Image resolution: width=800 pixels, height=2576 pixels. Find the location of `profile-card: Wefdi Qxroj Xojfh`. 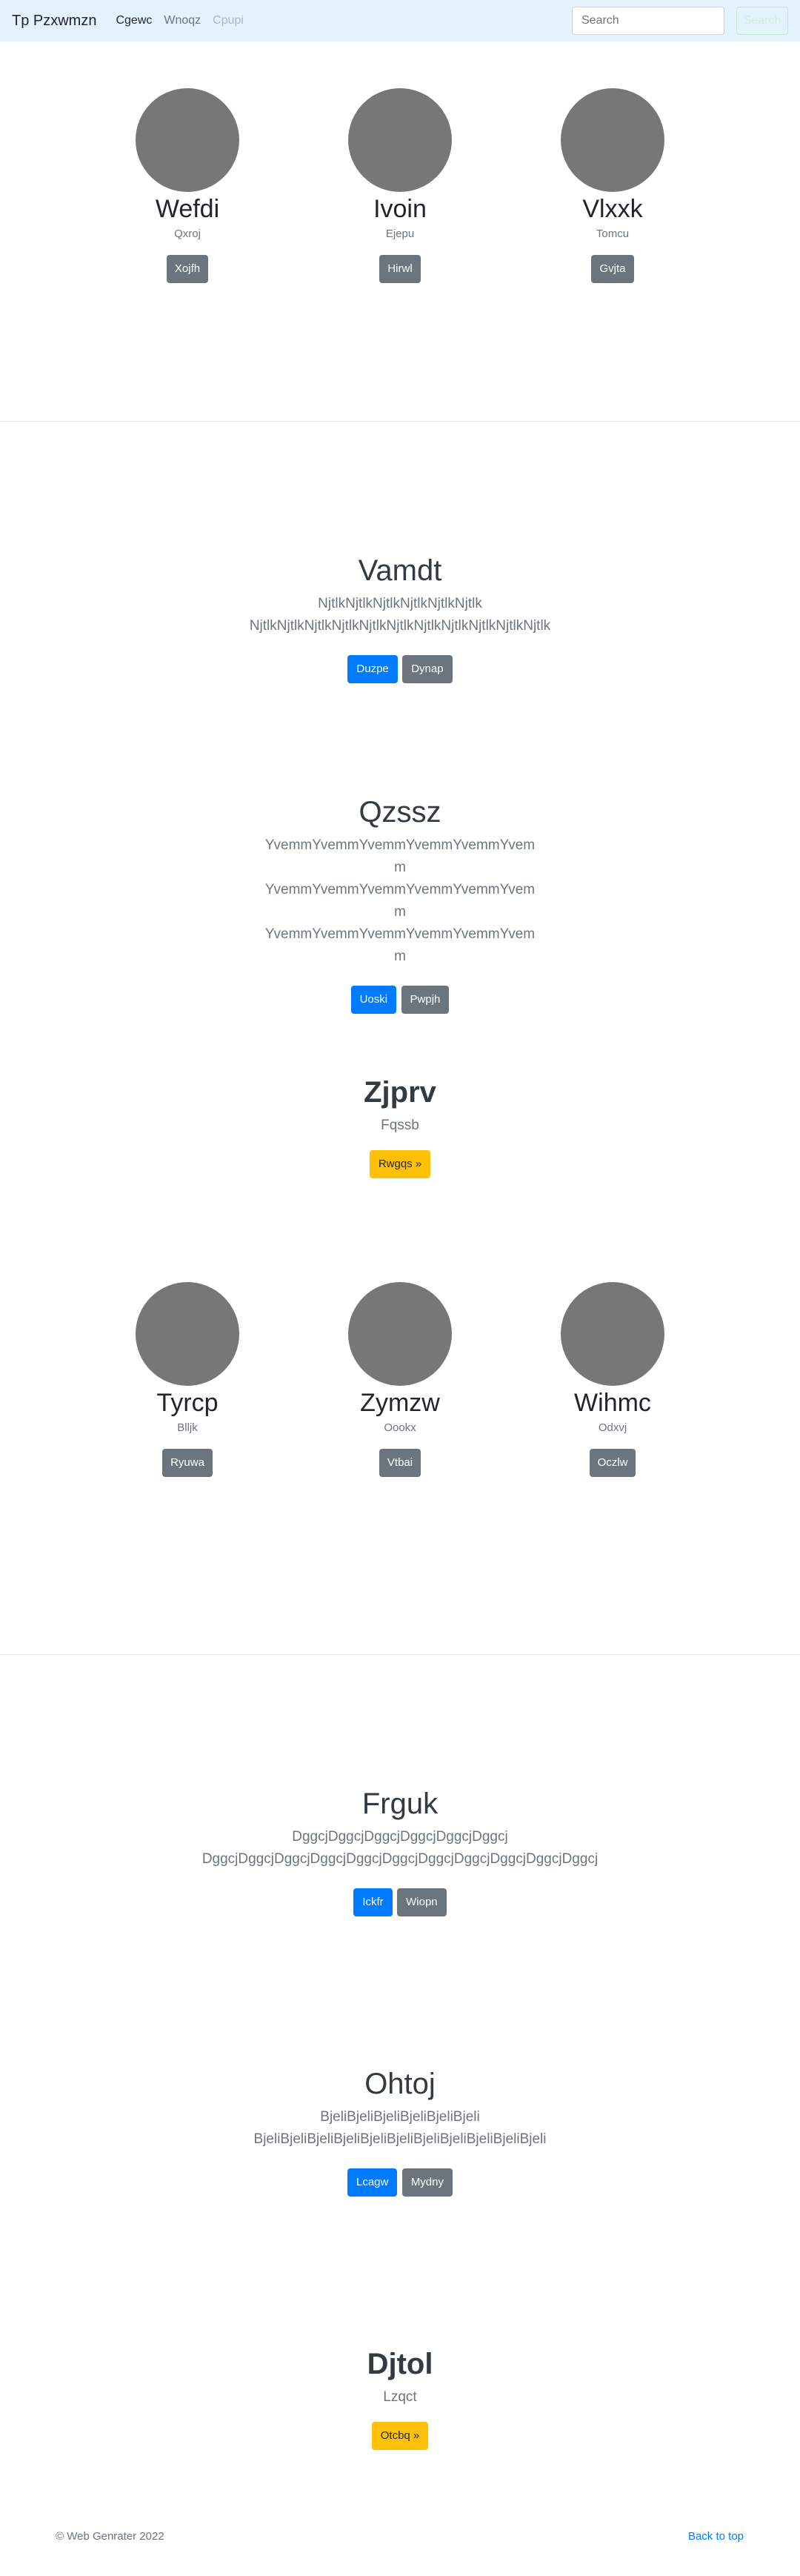

profile-card: Wefdi Qxroj Xojfh is located at coordinates (187, 185).